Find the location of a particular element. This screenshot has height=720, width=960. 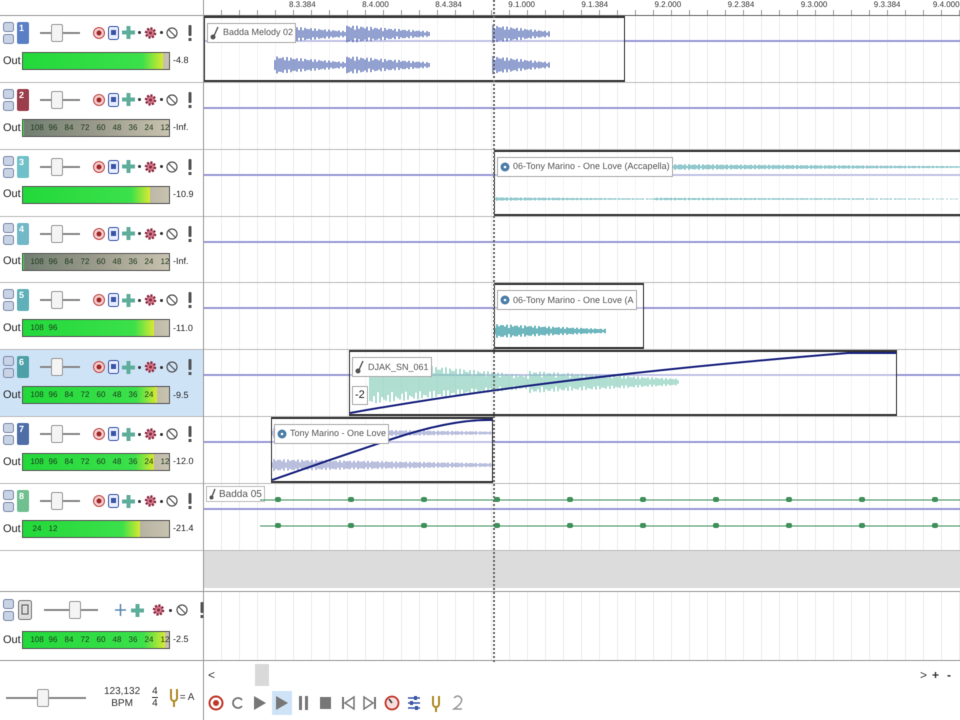

master-header: Out 108 96 84 72 60 48 36 24 12 -2.5 is located at coordinates (102, 626).